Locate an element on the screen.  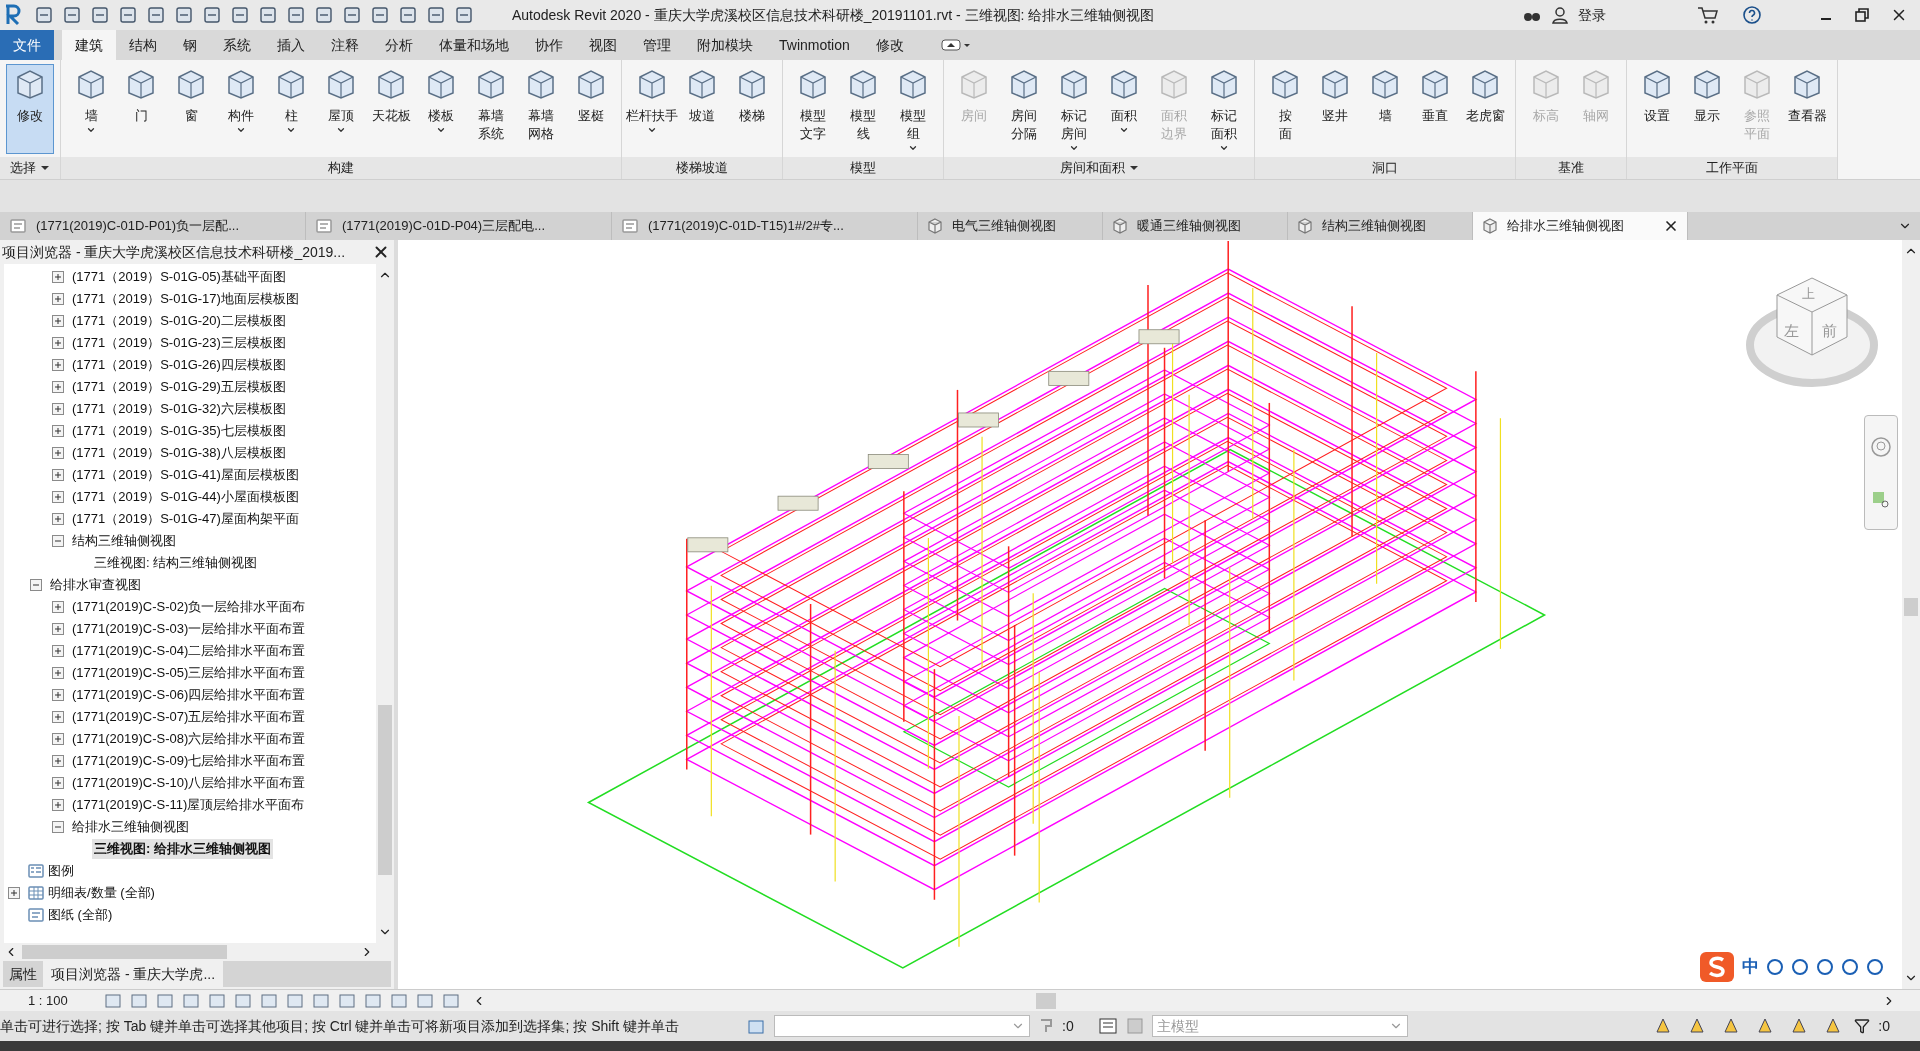
tree-item: 结构三维轴侧视图 is located at coordinates (124, 541).